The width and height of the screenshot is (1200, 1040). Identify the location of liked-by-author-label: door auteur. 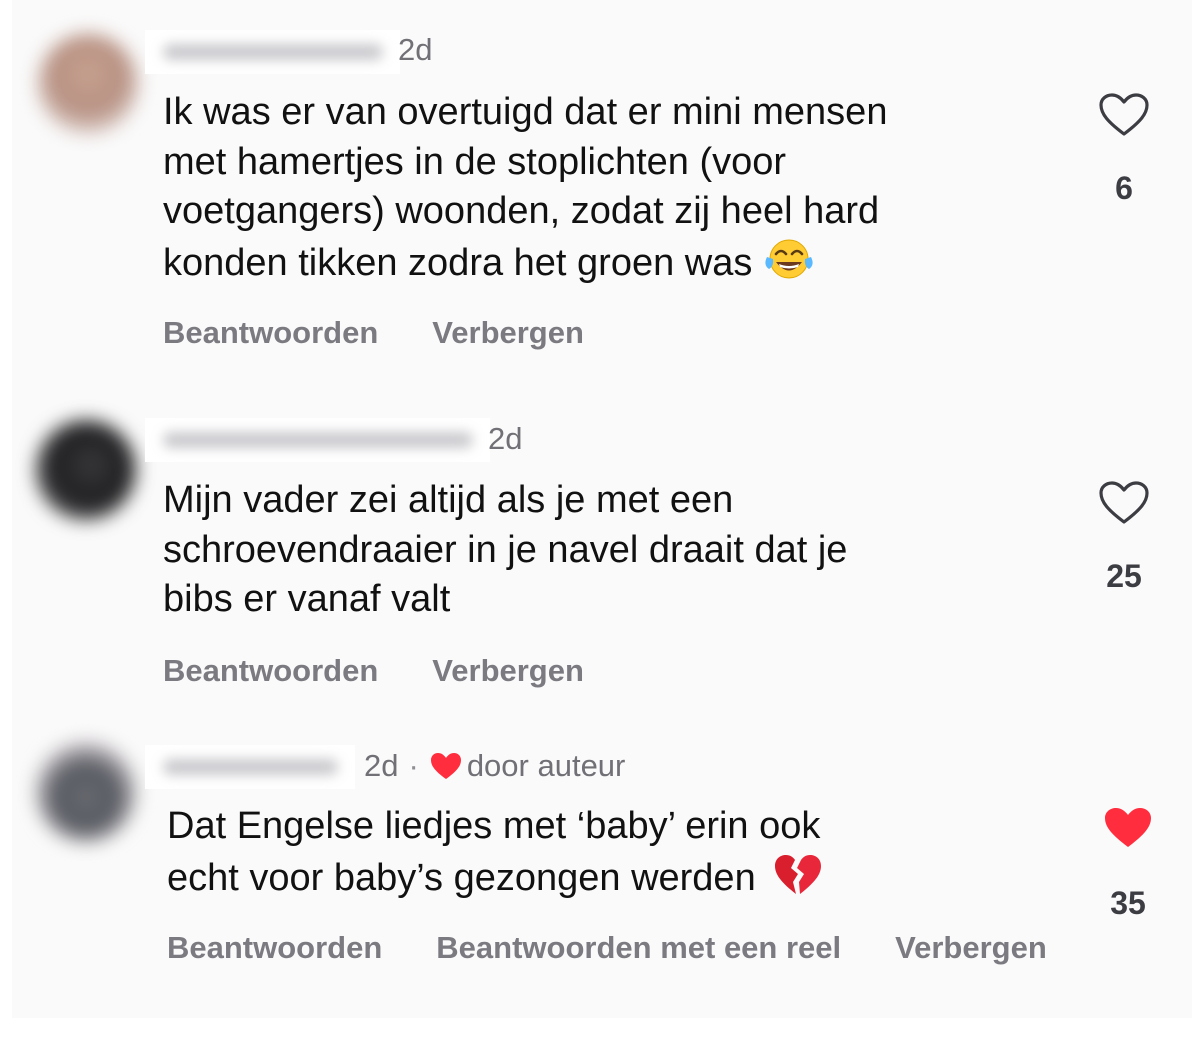
(546, 765).